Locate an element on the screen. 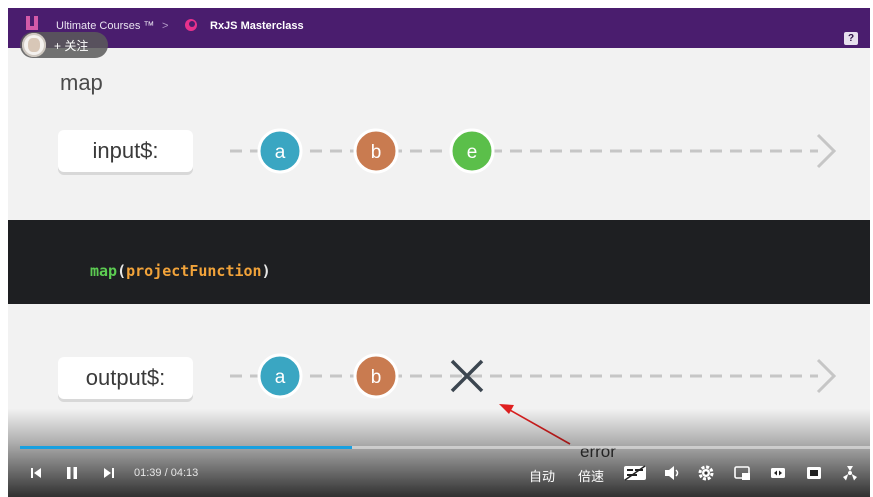 This screenshot has width=873, height=497. progress-bar is located at coordinates (445, 447).